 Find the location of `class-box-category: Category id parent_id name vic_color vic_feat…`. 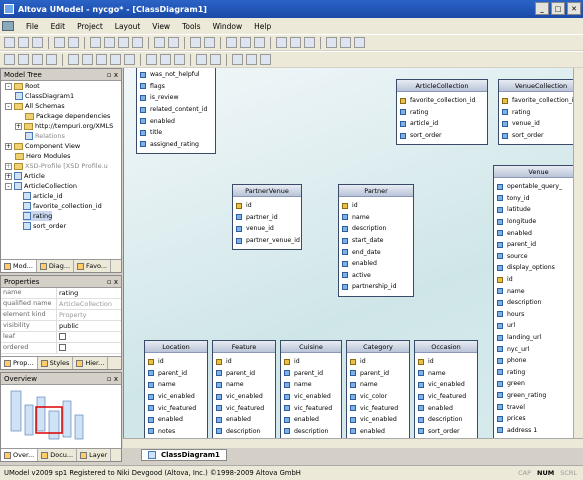

class-box-category: Category id parent_id name vic_color vic_feat… is located at coordinates (378, 391).